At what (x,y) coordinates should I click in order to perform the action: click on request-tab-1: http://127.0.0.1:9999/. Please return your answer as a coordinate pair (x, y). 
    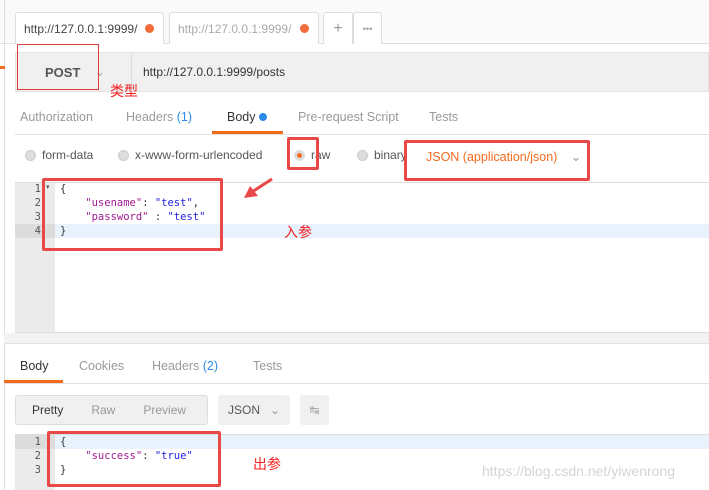
    Looking at the image, I should click on (89, 28).